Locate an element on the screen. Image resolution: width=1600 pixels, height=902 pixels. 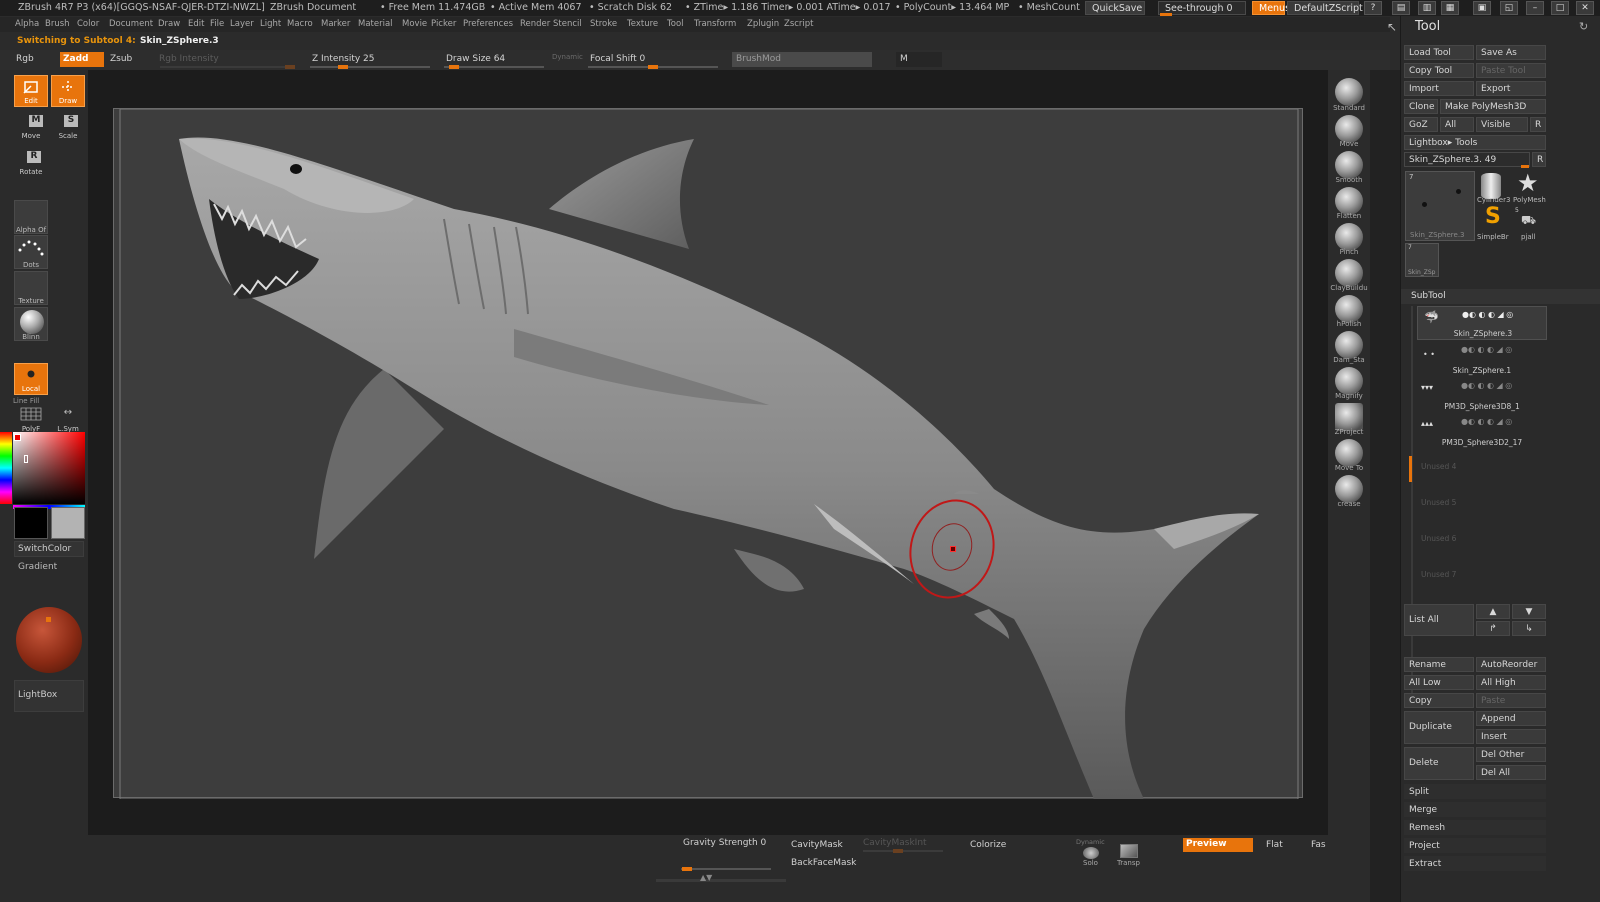
local-button: Local is located at coordinates (31, 379).